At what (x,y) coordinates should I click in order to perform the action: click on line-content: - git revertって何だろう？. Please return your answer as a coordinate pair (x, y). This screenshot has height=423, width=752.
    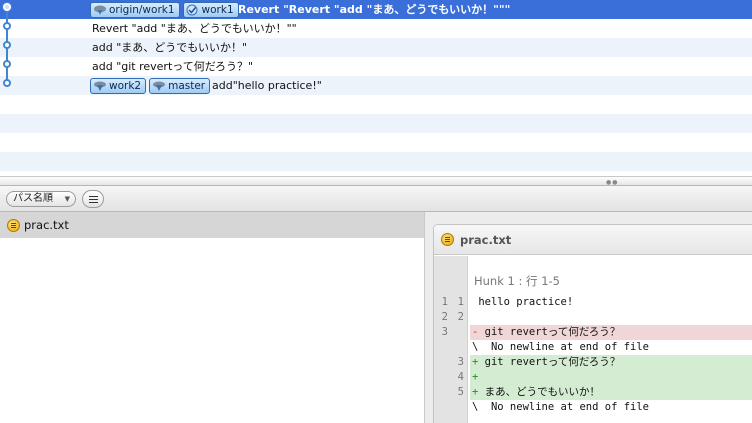
    Looking at the image, I should click on (611, 332).